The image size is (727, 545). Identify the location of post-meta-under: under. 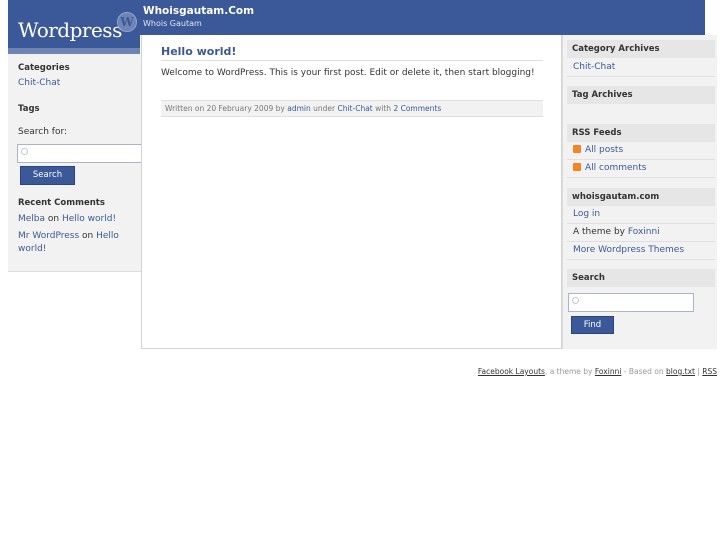
(324, 108).